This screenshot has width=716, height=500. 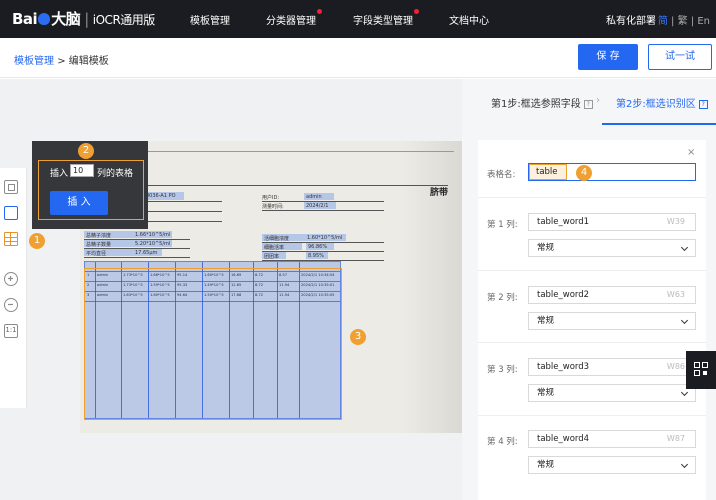 What do you see at coordinates (502, 298) in the screenshot?
I see `column-2-label: 第 2 列:` at bounding box center [502, 298].